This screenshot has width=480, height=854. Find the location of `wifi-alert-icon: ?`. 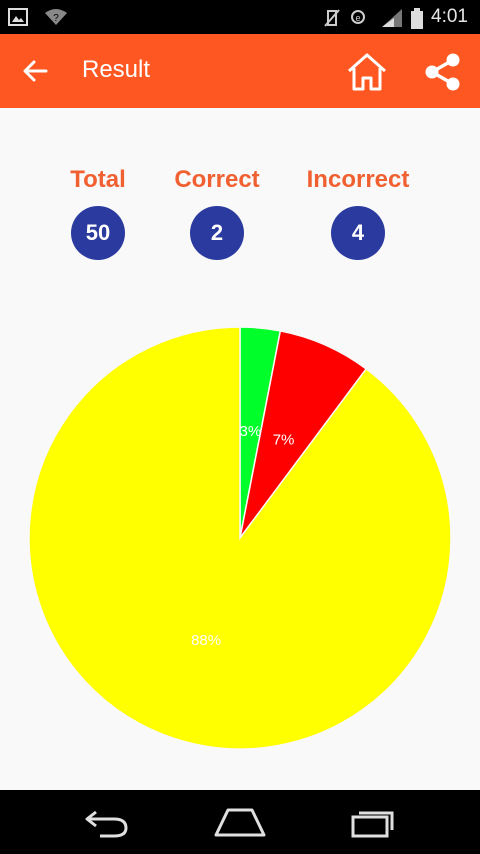

wifi-alert-icon: ? is located at coordinates (56, 17).